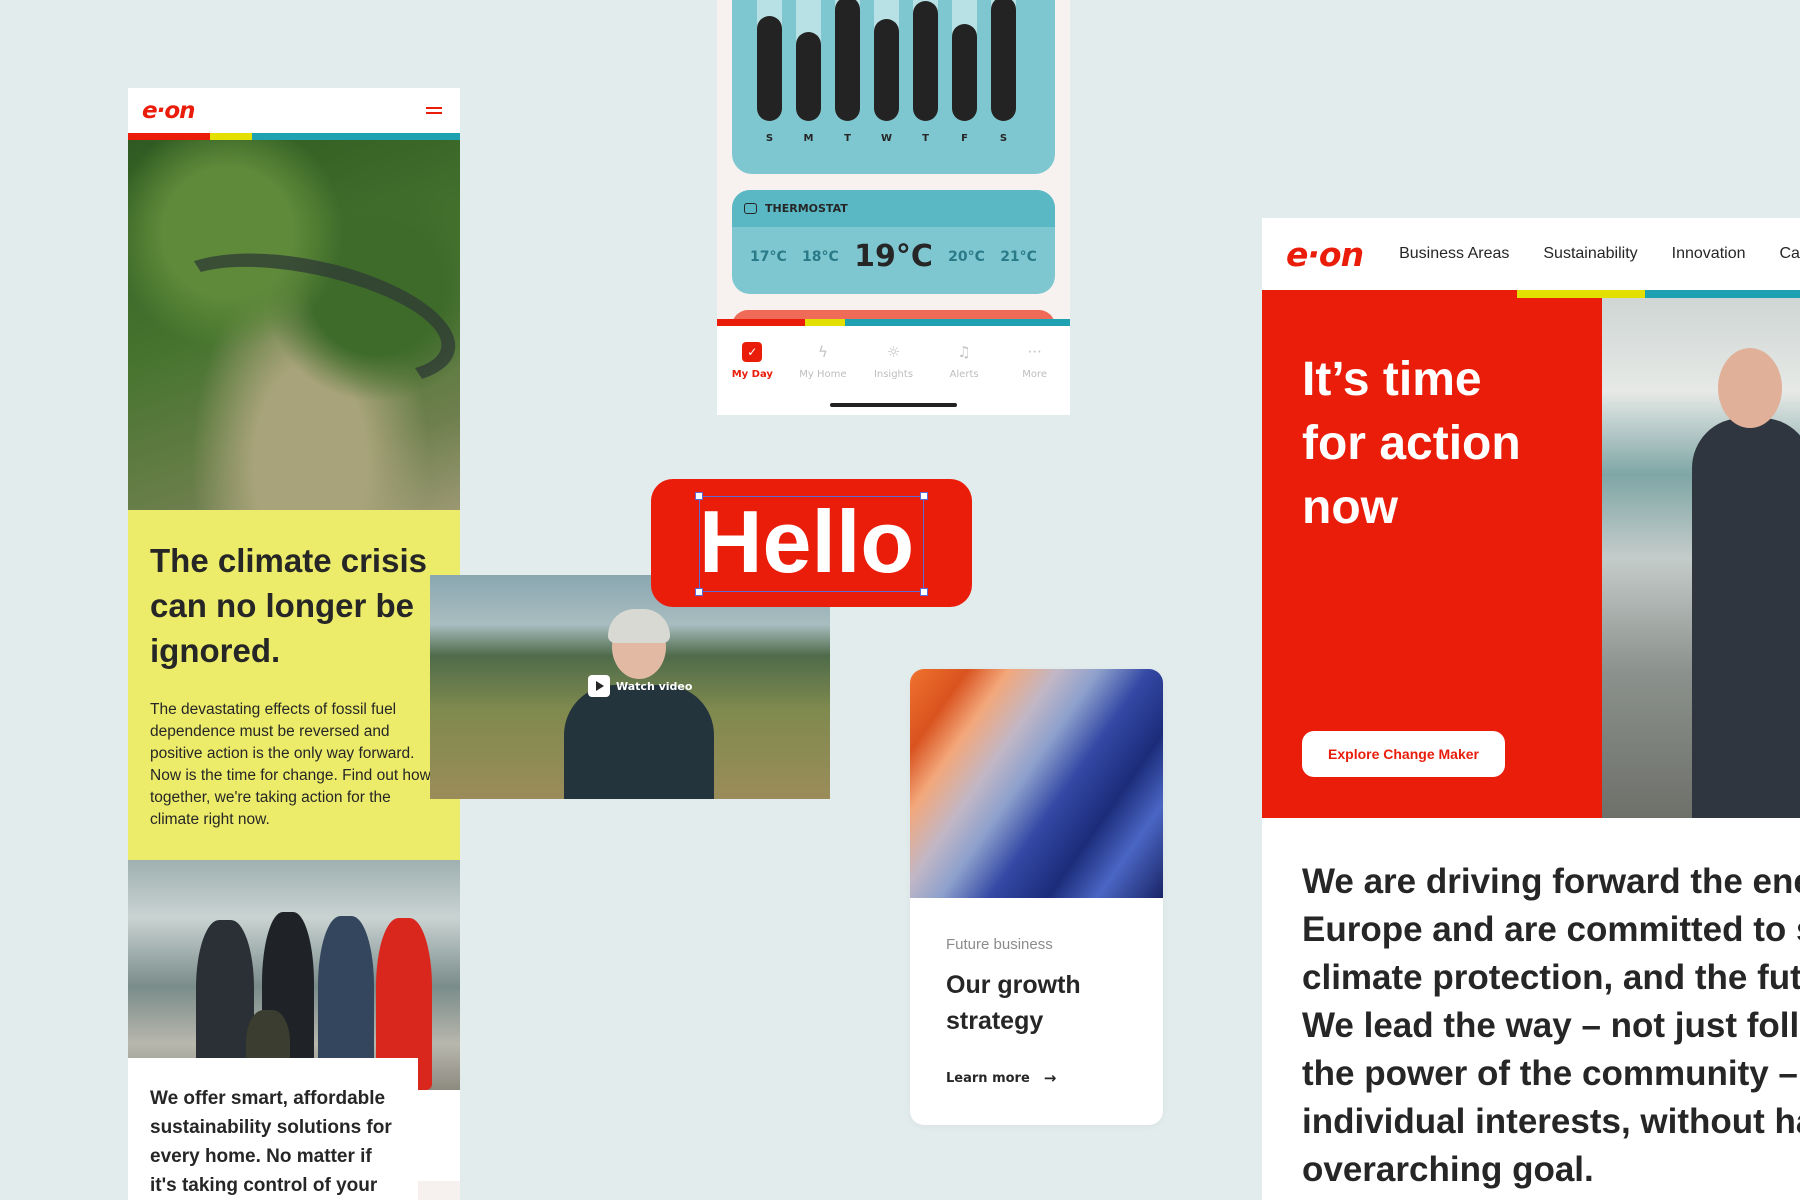  I want to click on watch-video-button: Watch video, so click(640, 686).